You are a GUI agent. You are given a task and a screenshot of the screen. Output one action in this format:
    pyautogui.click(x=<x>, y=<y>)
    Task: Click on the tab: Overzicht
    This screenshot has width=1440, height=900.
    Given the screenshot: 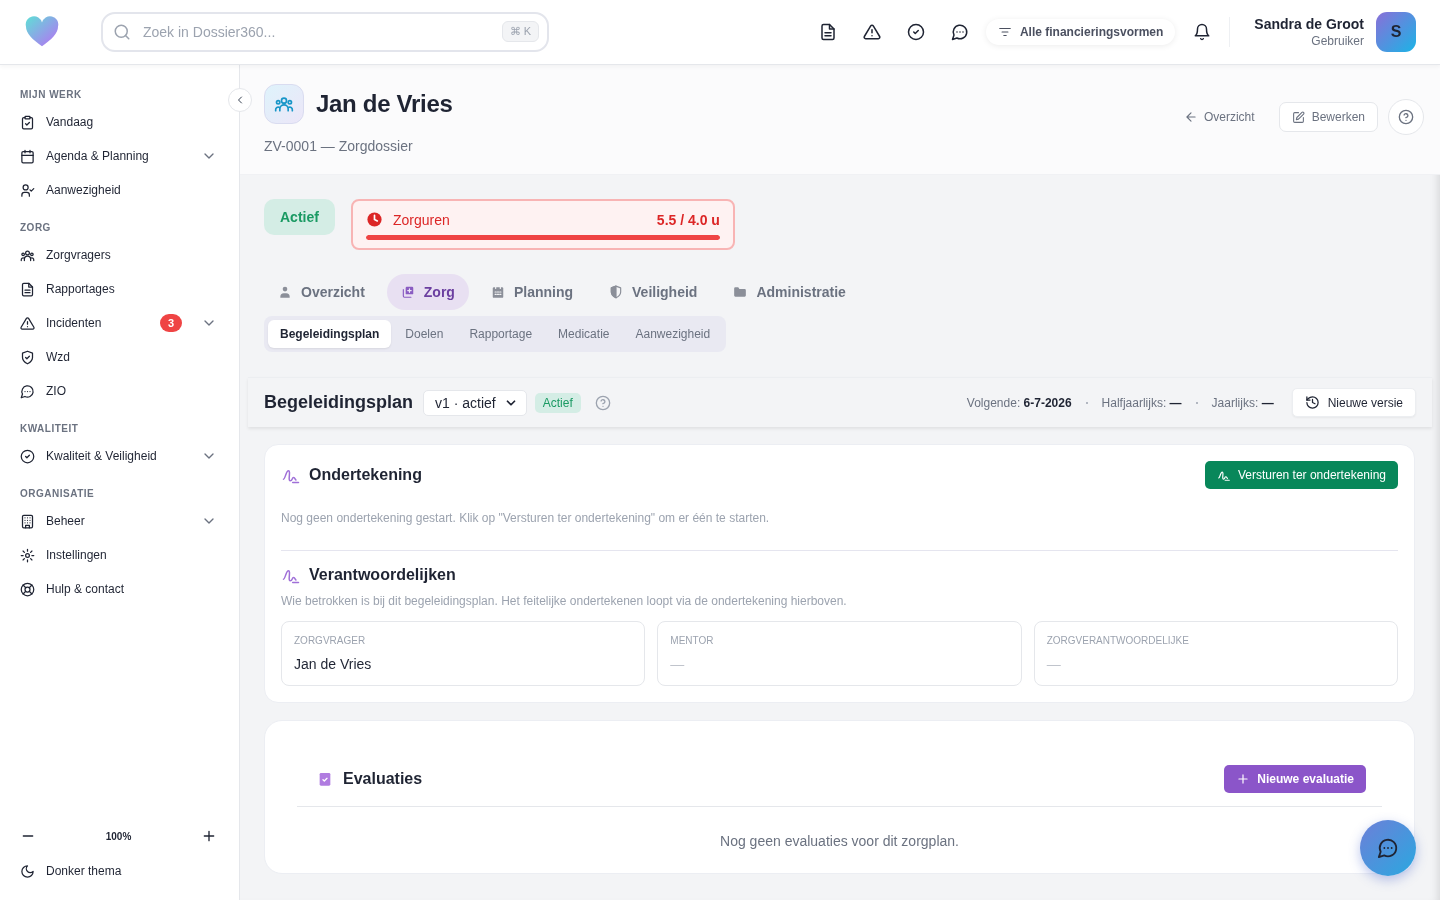 What is the action you would take?
    pyautogui.click(x=321, y=292)
    